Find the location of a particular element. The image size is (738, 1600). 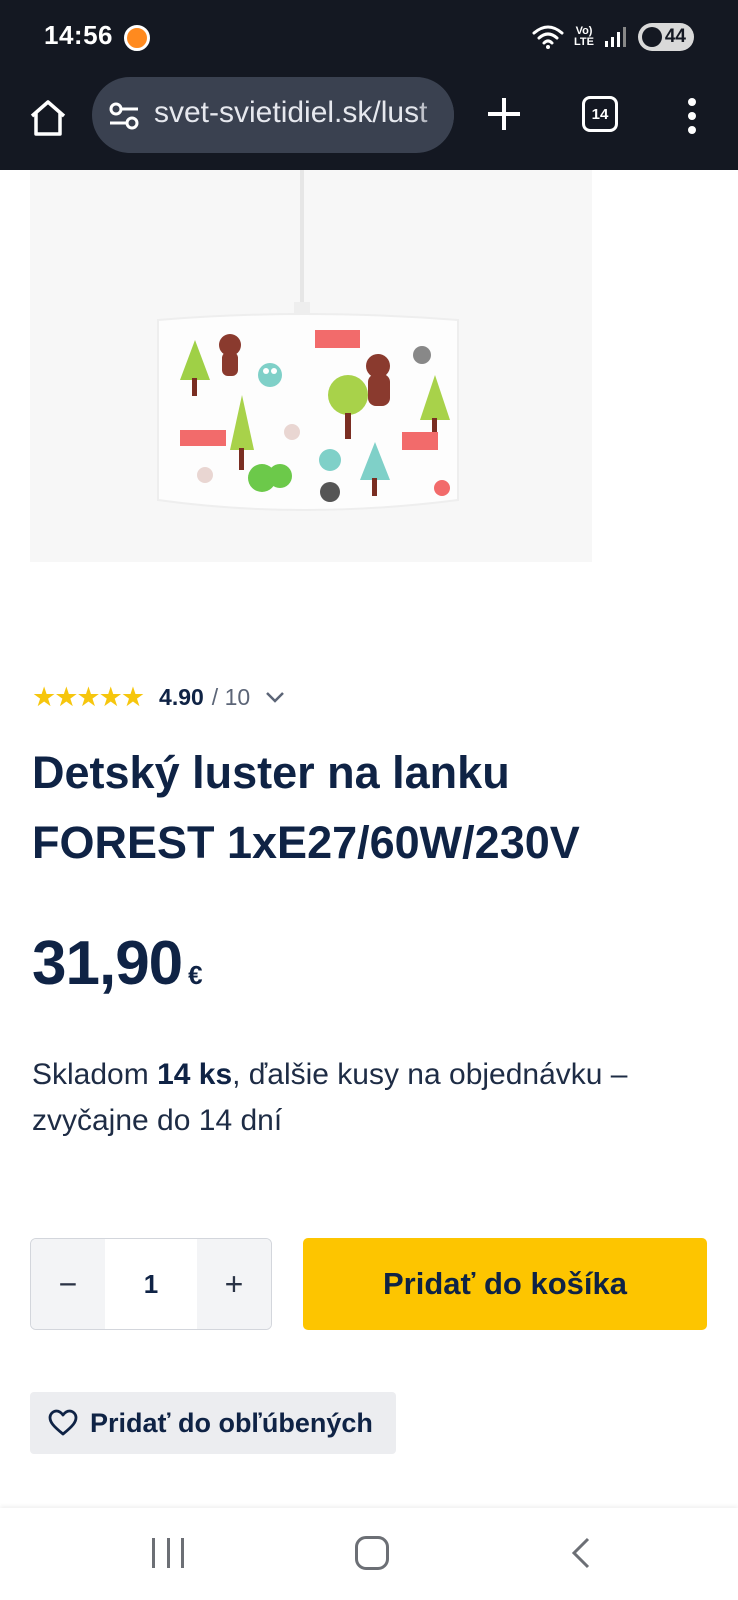

rating-stars: ★★★★★ is located at coordinates (88, 697).